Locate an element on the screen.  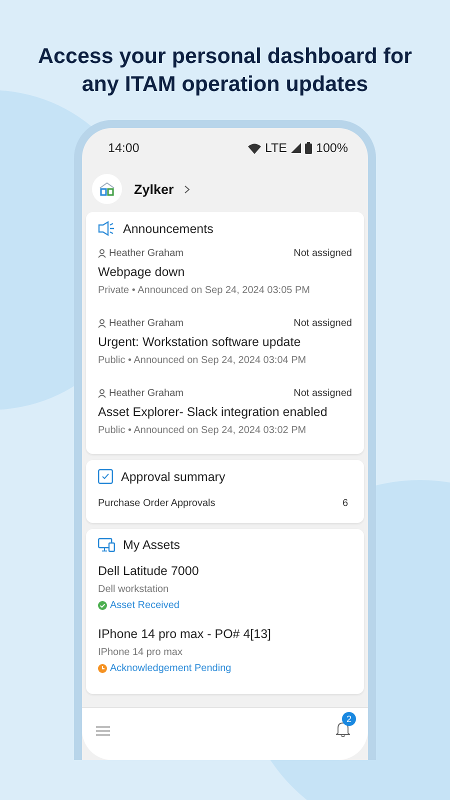
announcement-meta: Private • Announced on Sep 24, 2024 03:05 PM is located at coordinates (204, 290).